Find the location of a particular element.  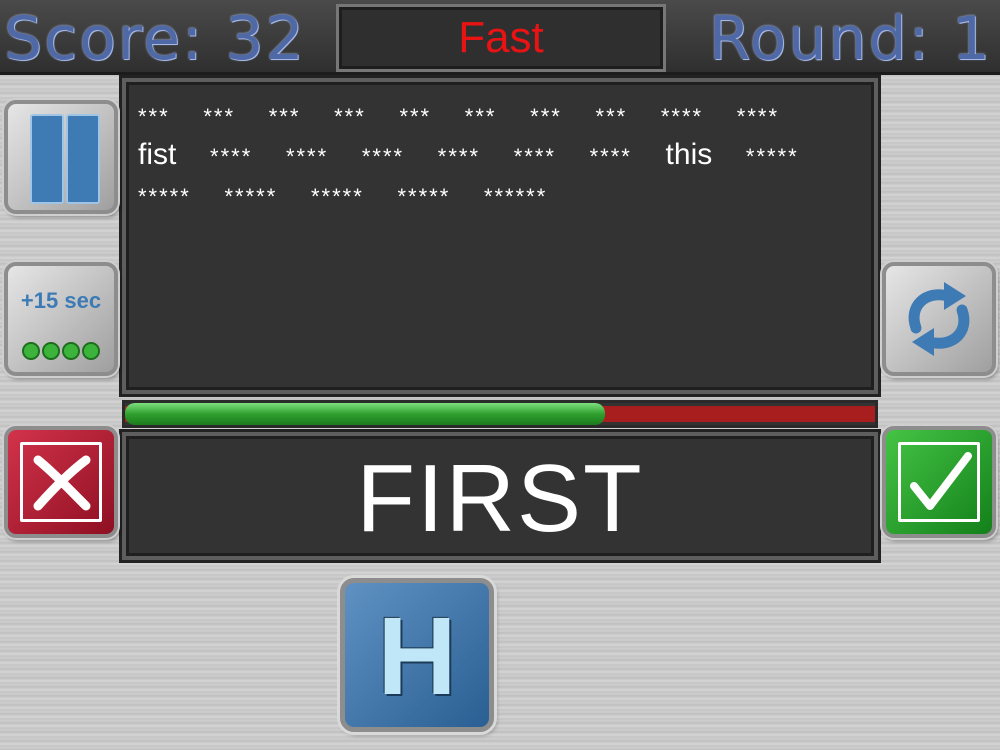

speed-label: Fast is located at coordinates (501, 38).